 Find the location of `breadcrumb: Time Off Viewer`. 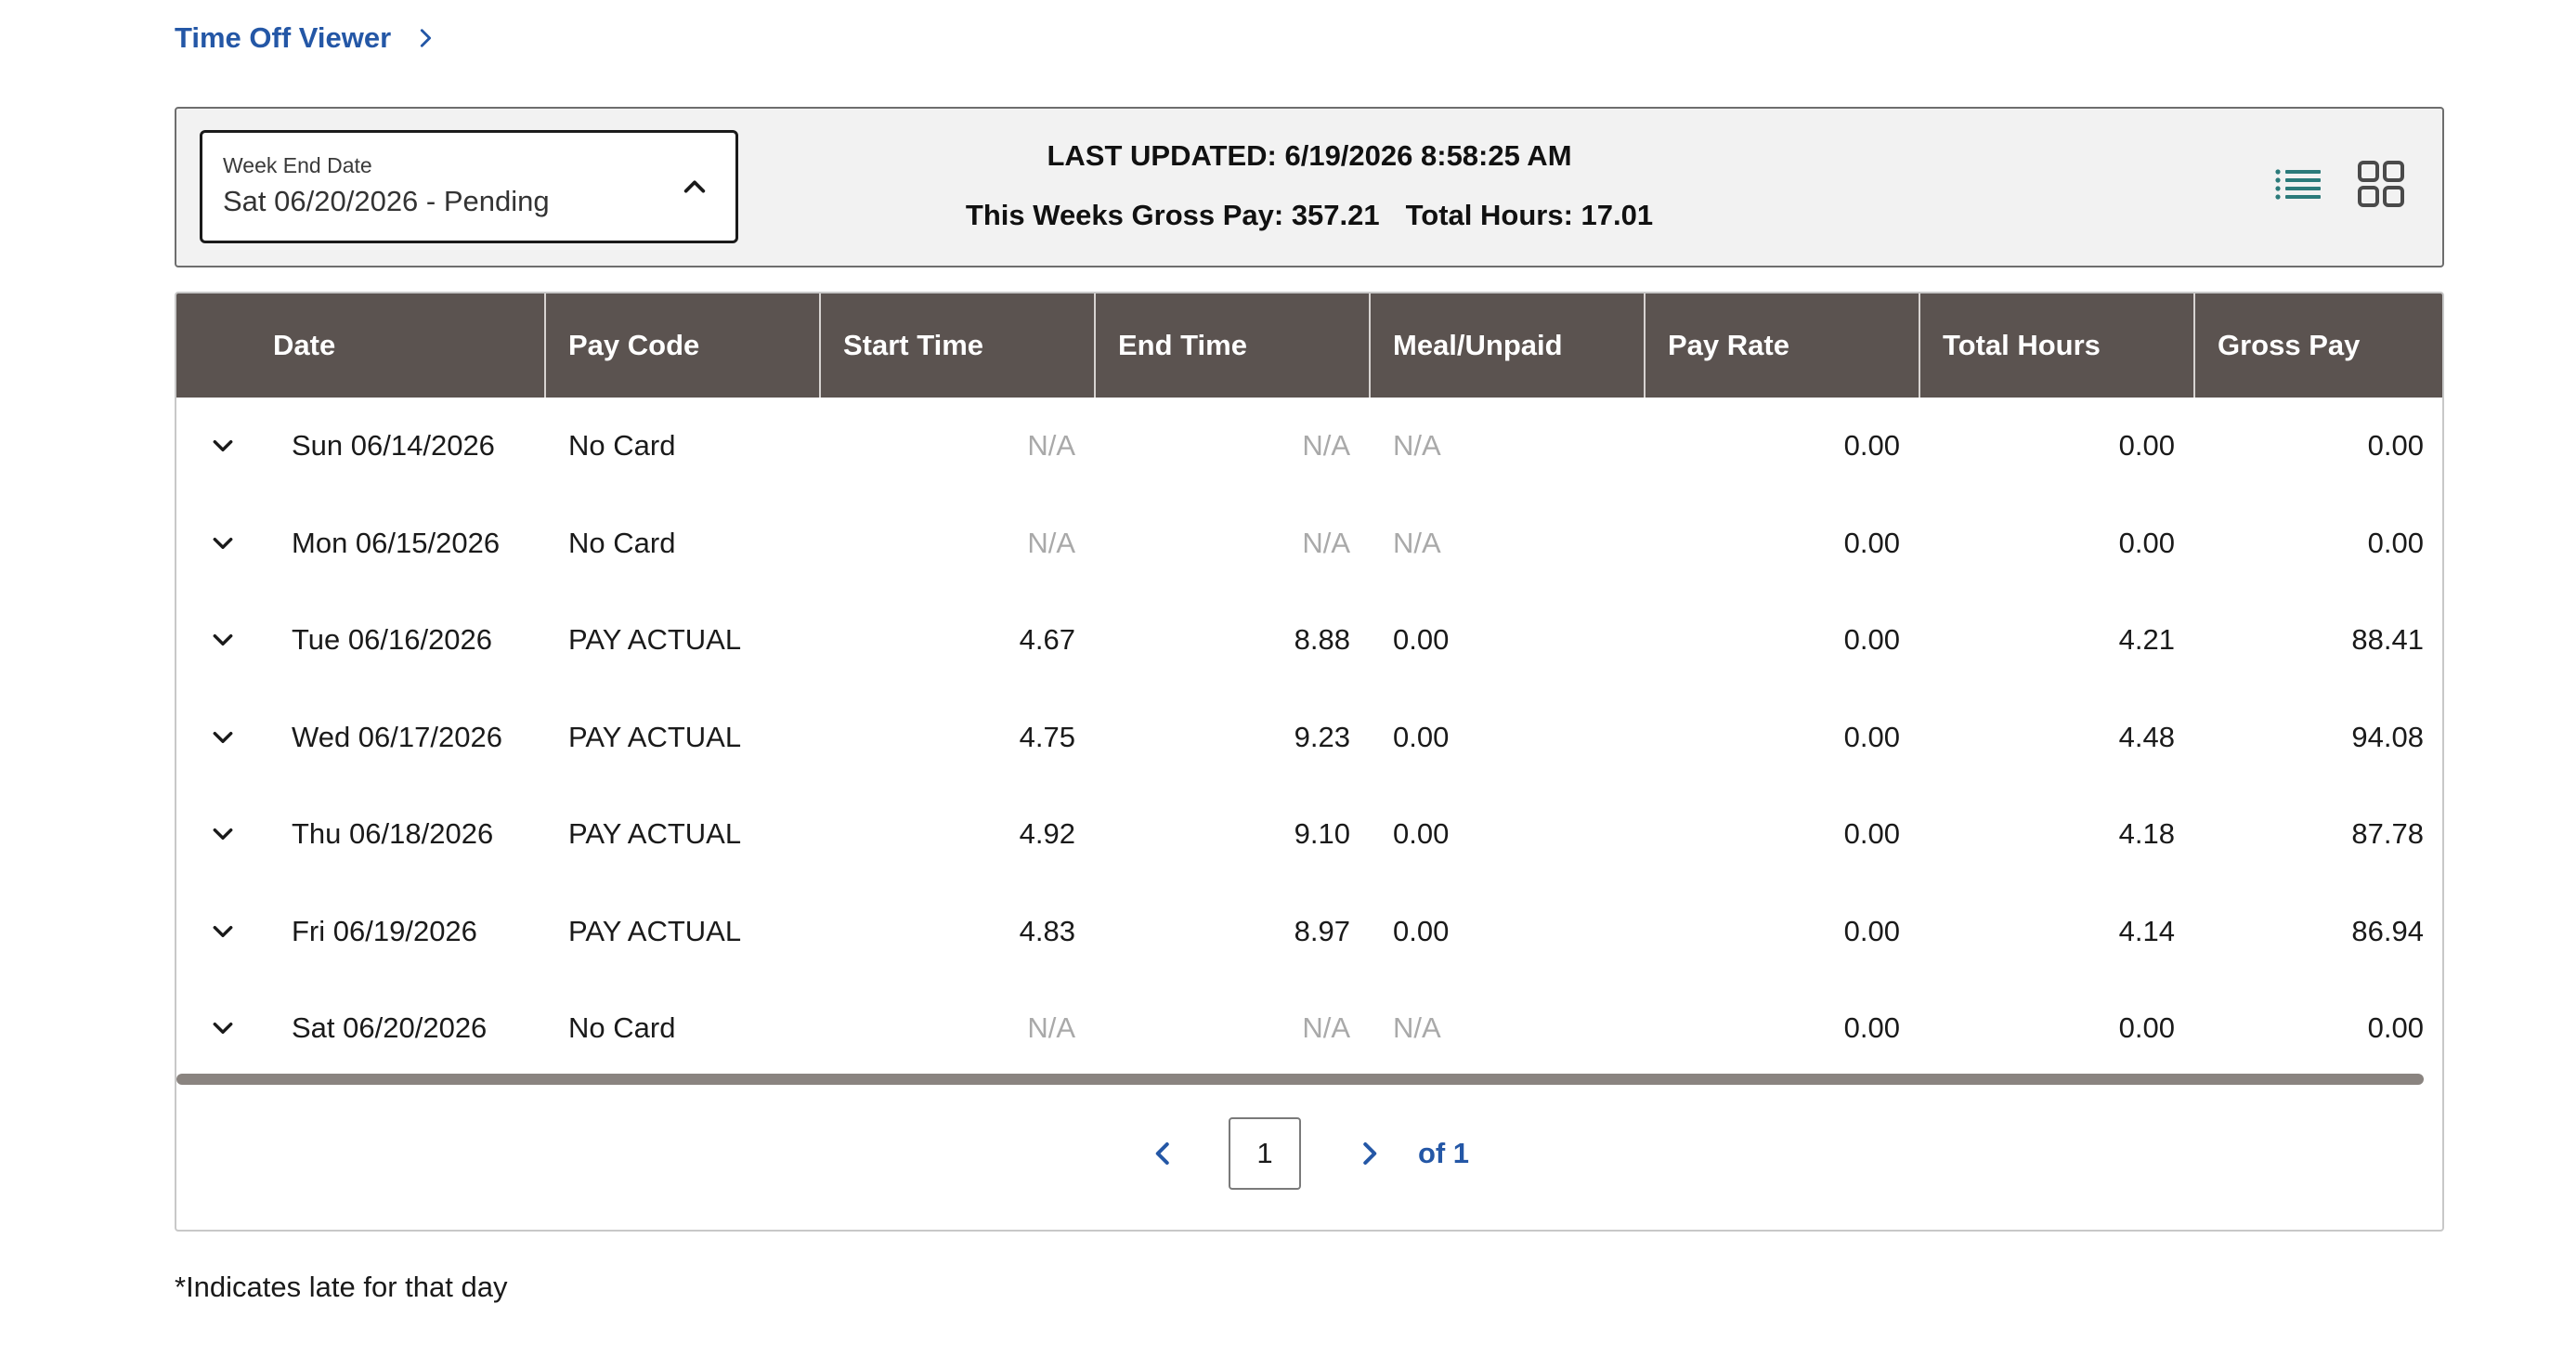

breadcrumb: Time Off Viewer is located at coordinates (305, 38).